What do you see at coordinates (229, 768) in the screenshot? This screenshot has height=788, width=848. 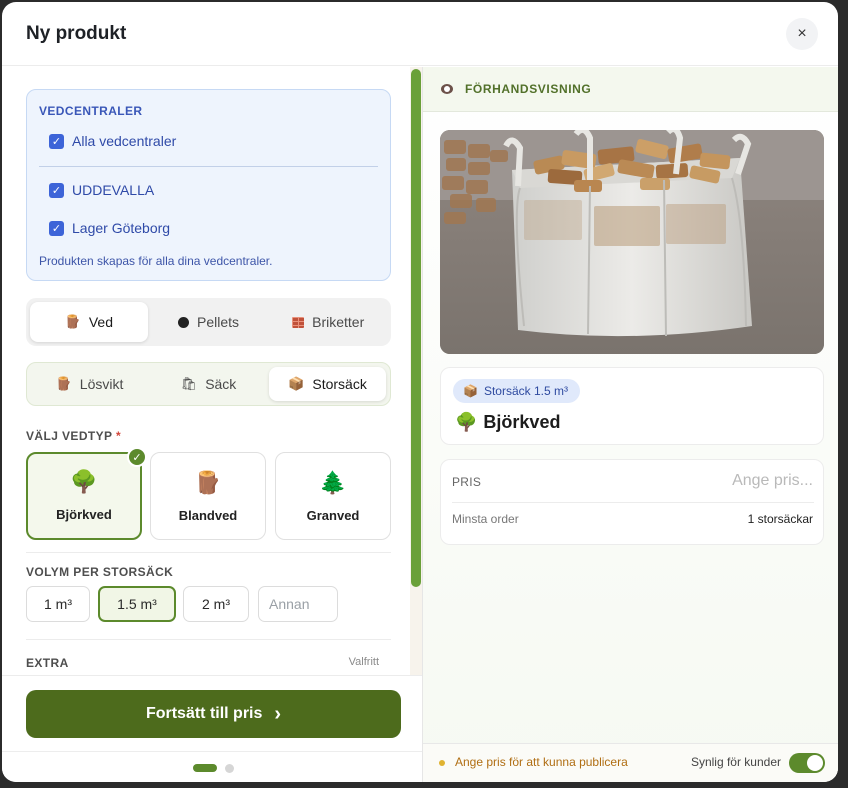 I see `step-indicator-inactive` at bounding box center [229, 768].